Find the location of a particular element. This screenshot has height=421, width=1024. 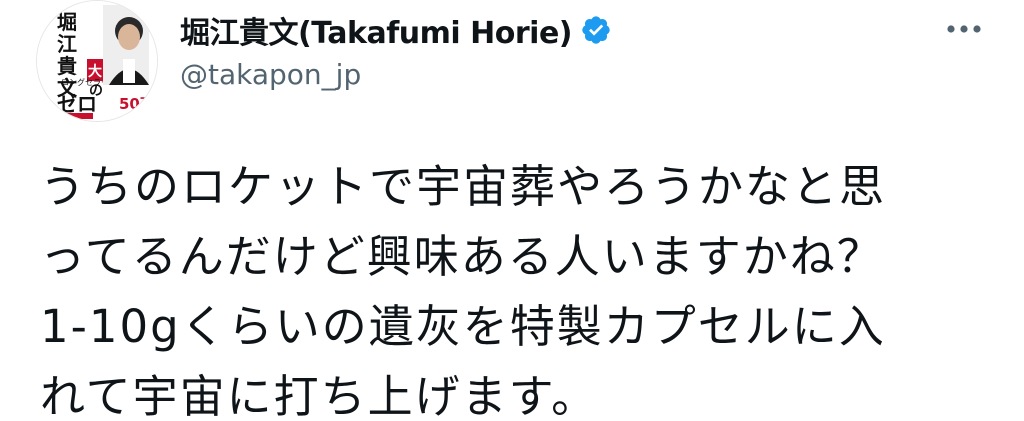

verified-badge-icon is located at coordinates (596, 30).